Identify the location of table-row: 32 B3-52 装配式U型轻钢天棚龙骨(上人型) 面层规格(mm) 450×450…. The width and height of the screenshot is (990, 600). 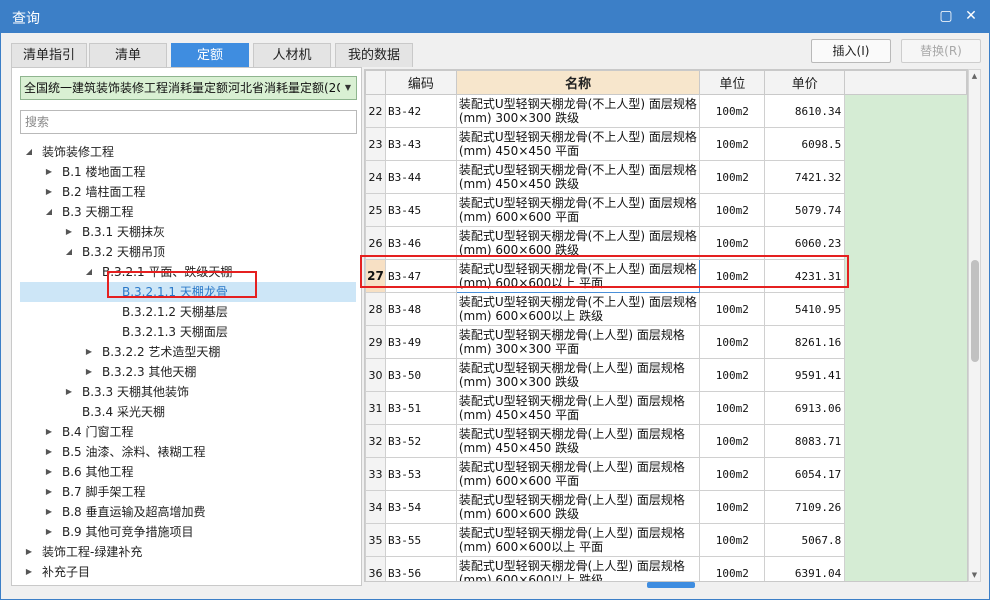
(666, 441).